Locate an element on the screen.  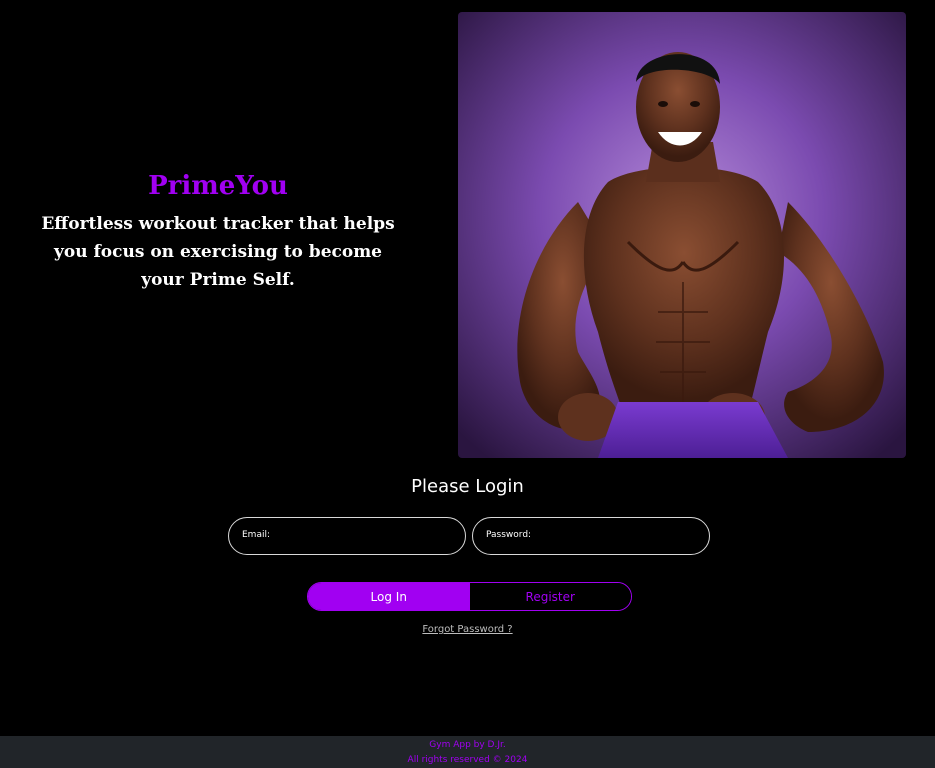
forgot-password: Forgot Password ? is located at coordinates (467, 629).